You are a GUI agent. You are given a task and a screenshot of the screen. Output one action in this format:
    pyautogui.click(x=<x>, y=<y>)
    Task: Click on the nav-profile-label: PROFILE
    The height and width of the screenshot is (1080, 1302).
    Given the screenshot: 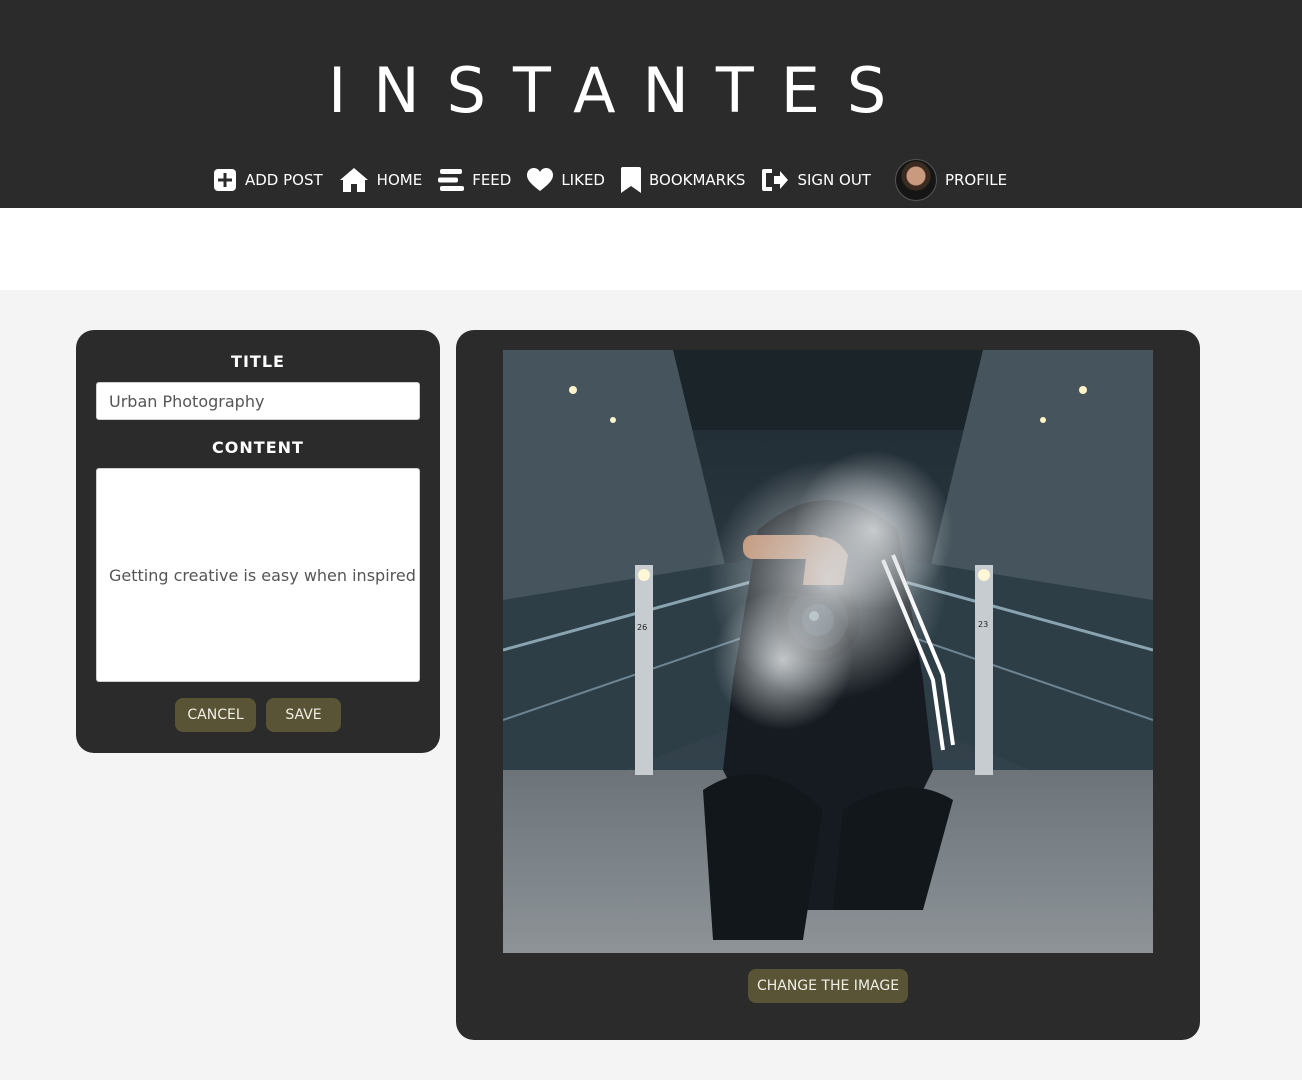 What is the action you would take?
    pyautogui.click(x=976, y=180)
    